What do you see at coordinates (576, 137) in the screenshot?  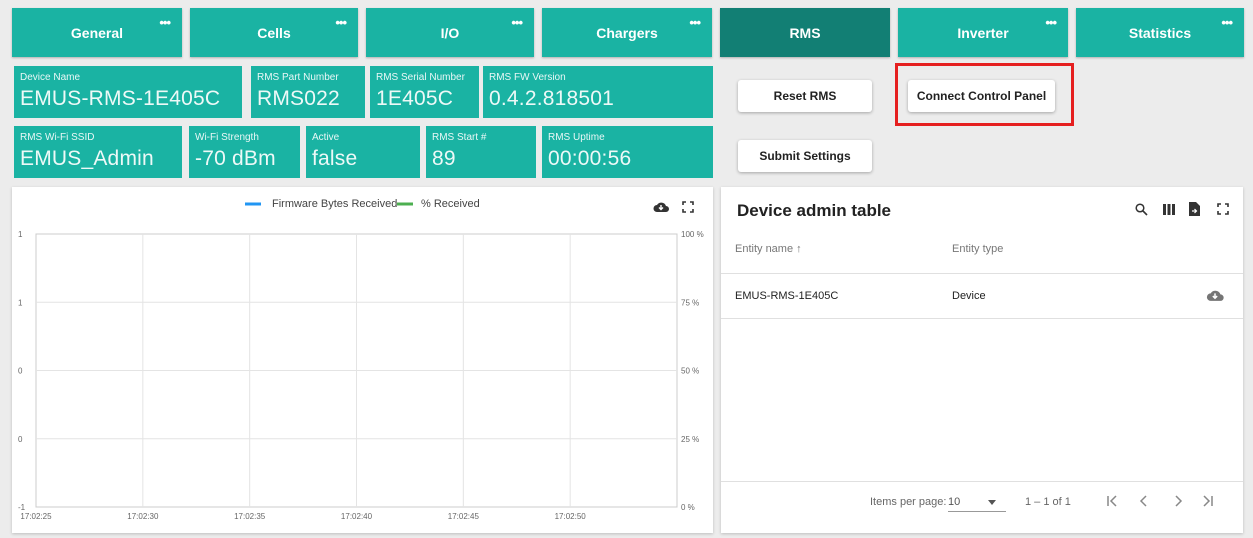 I see `tile-label: RMS Uptime` at bounding box center [576, 137].